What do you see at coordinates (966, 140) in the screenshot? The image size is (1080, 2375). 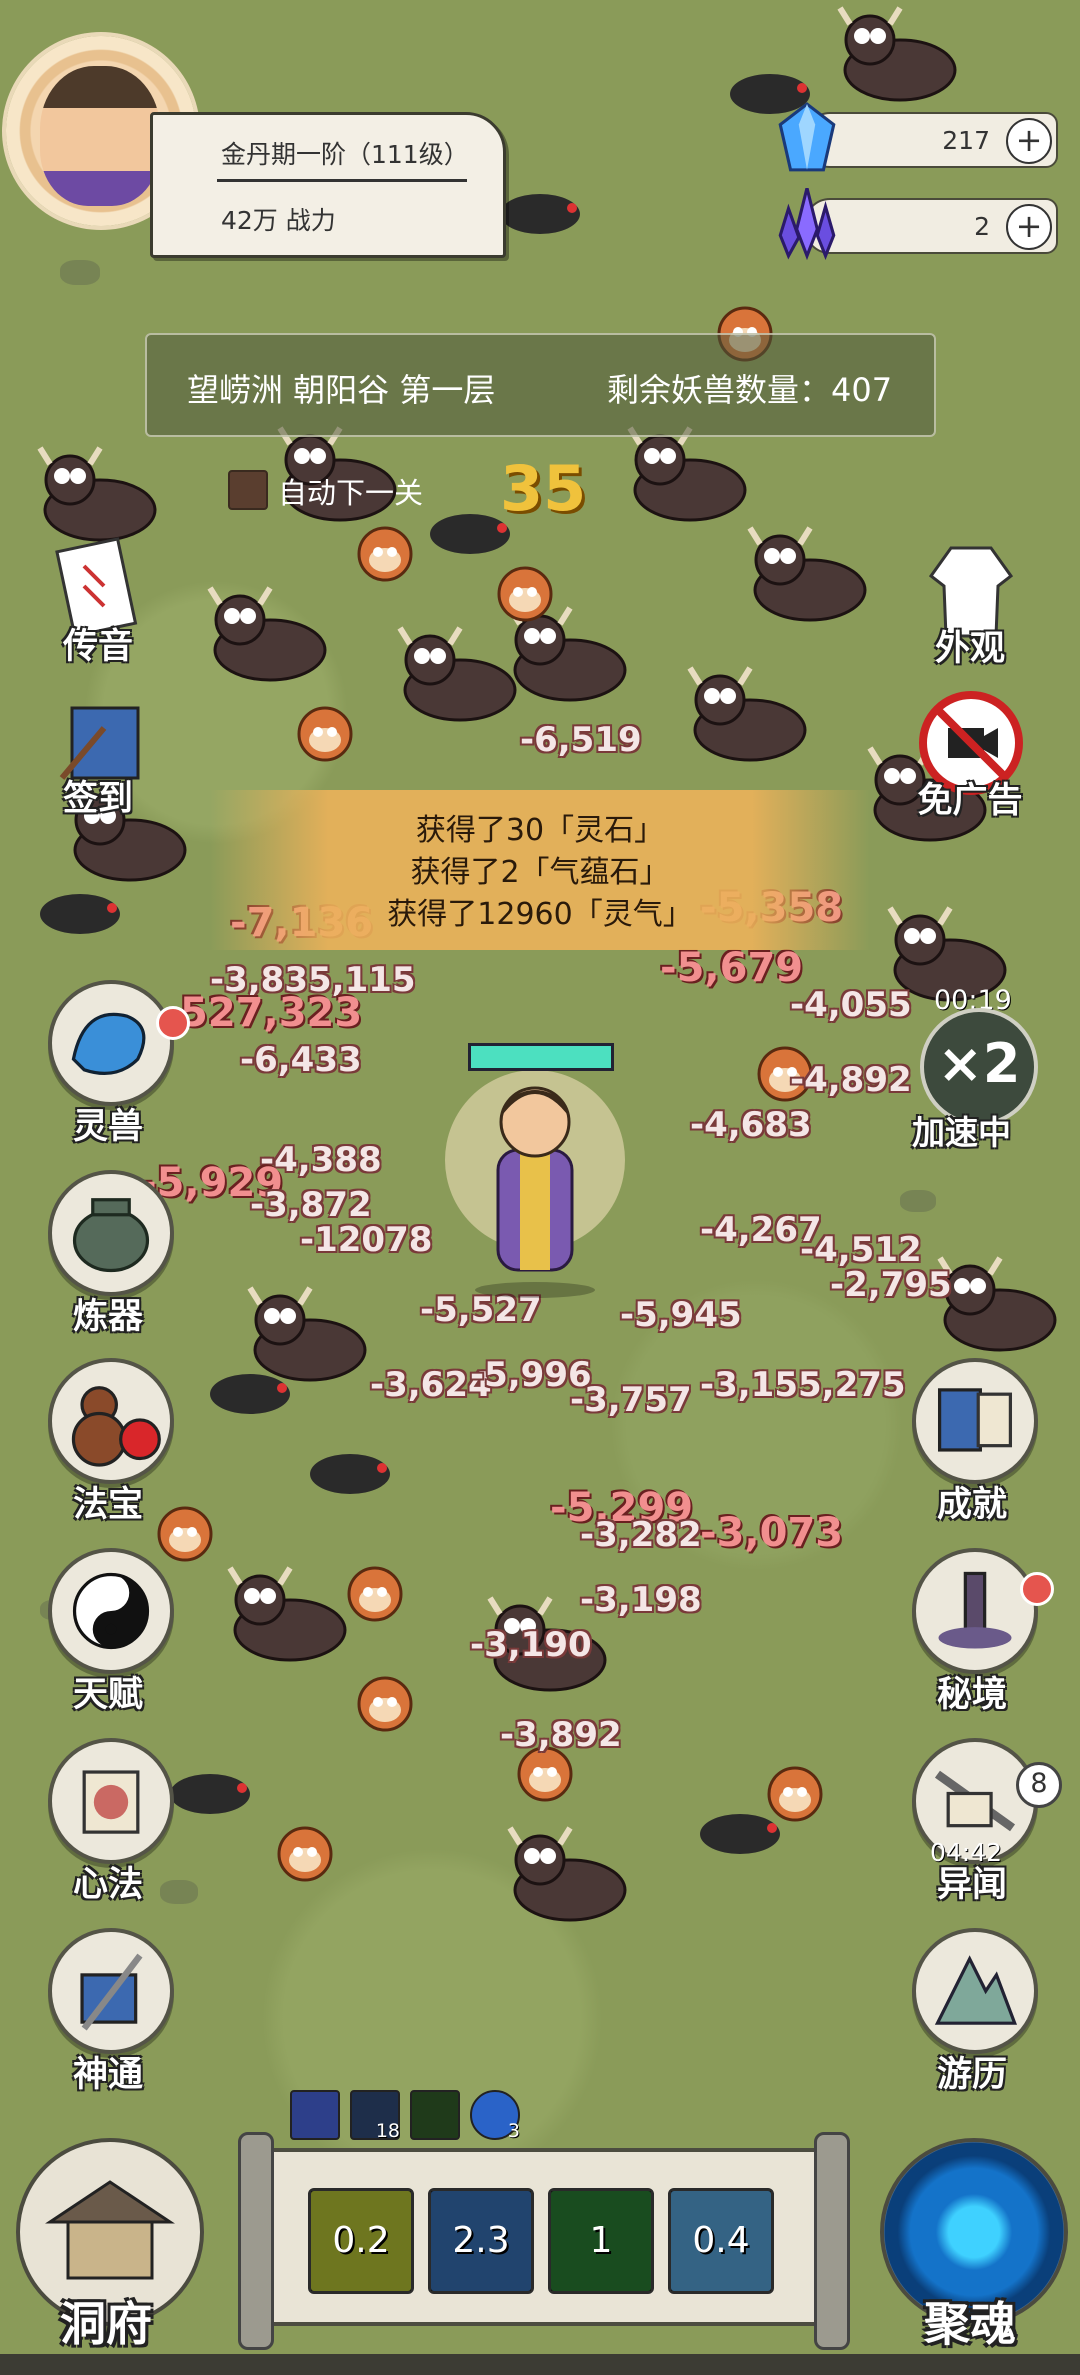 I see `spirit-crystal-value: 217` at bounding box center [966, 140].